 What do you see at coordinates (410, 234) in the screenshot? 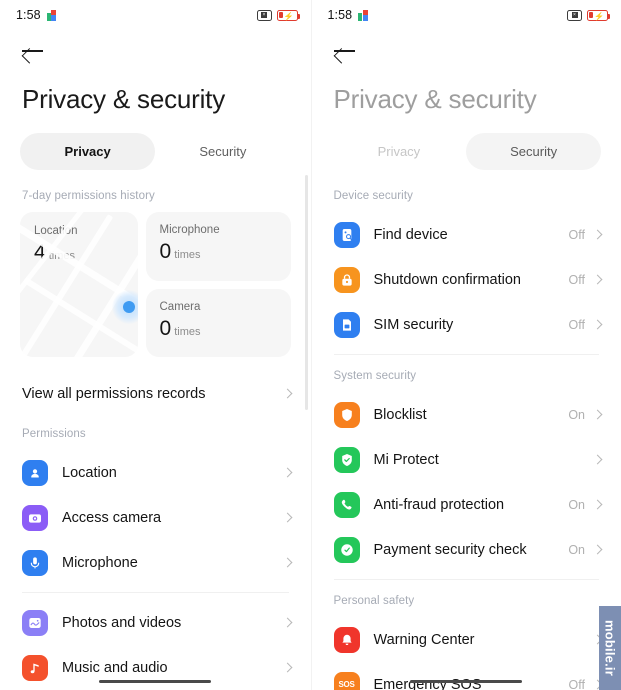
I see `row-label: Find device` at bounding box center [410, 234].